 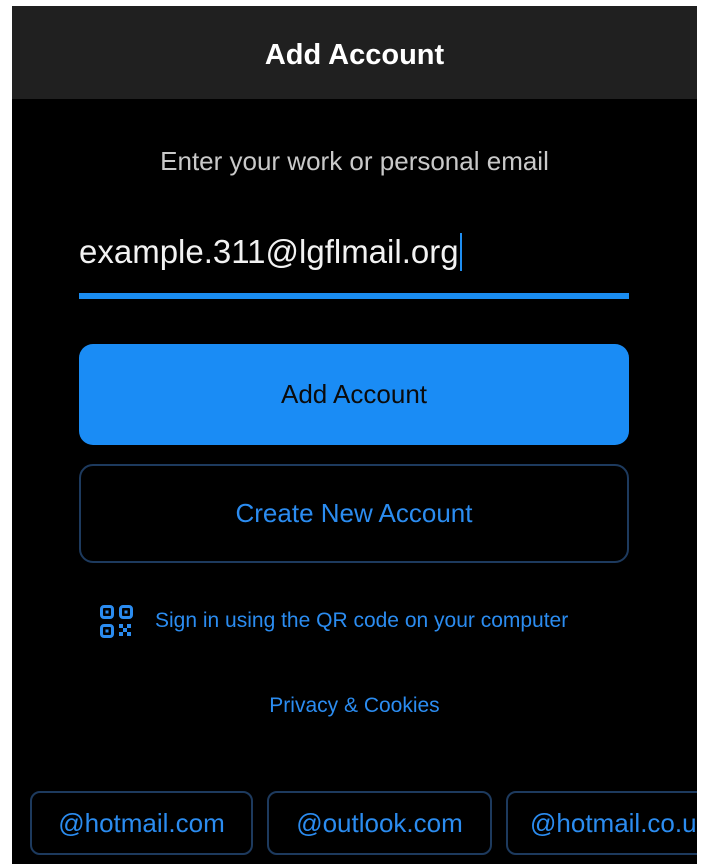 I want to click on email-field: example.311@lgflmail.org, so click(x=354, y=265).